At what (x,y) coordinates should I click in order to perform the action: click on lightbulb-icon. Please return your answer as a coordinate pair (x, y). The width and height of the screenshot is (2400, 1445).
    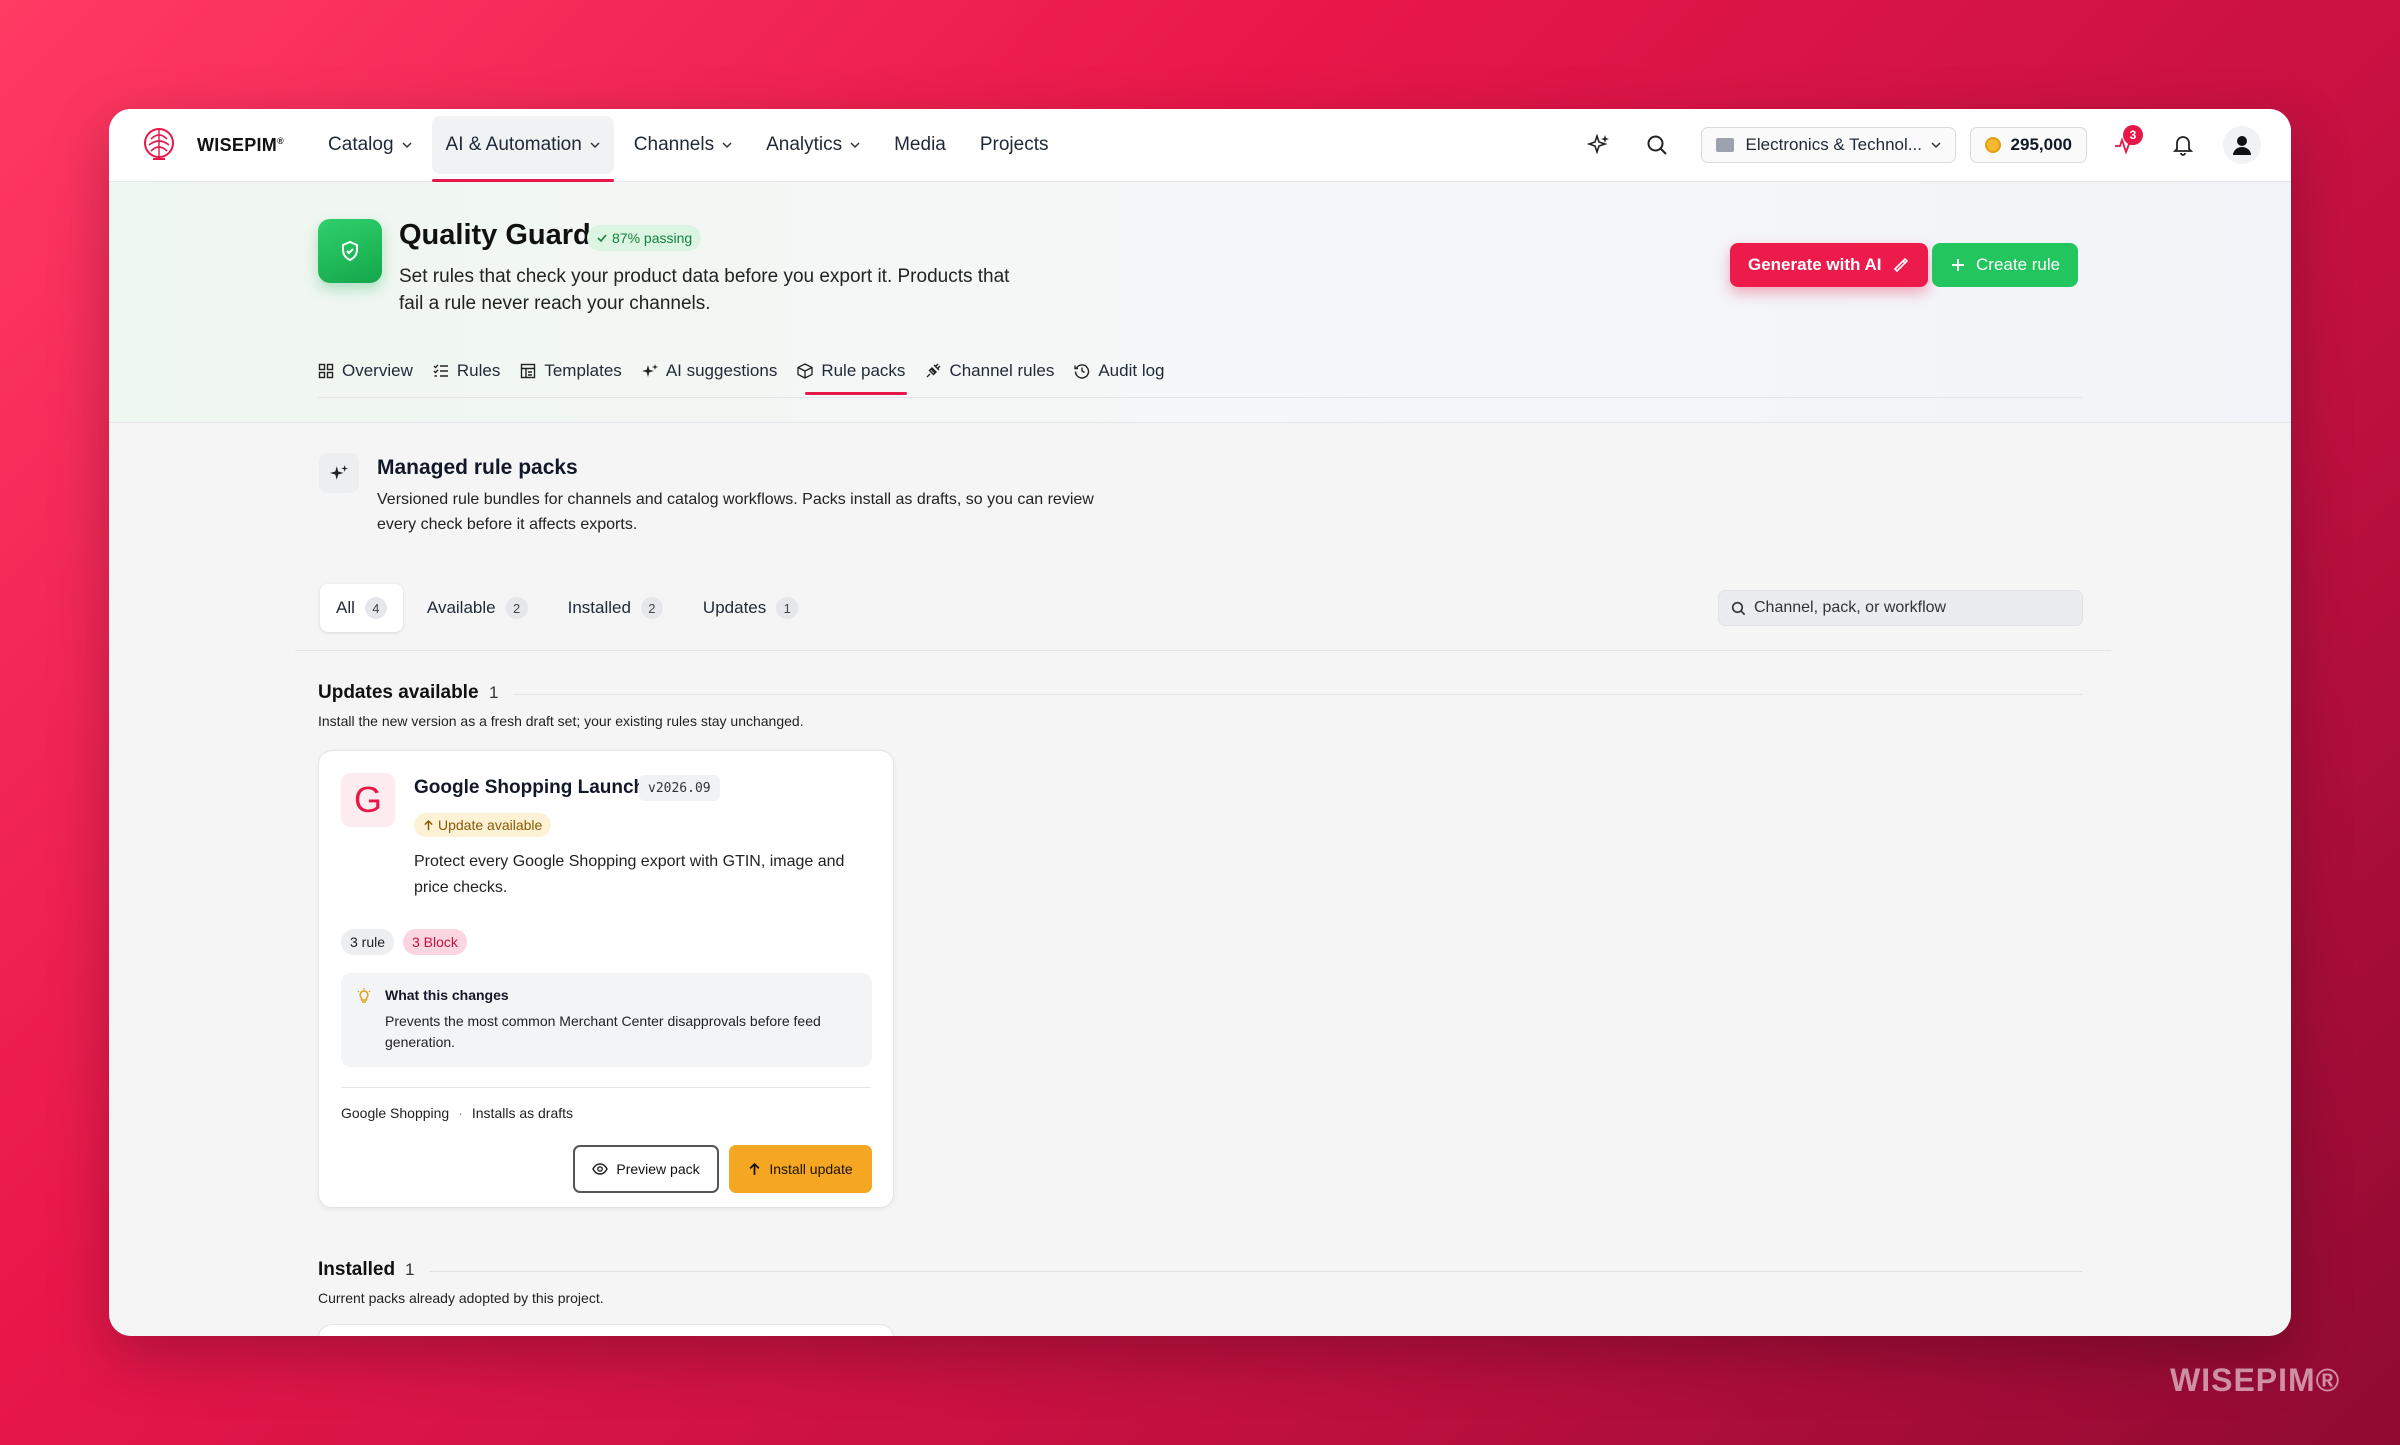
    Looking at the image, I should click on (364, 995).